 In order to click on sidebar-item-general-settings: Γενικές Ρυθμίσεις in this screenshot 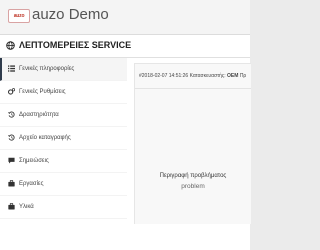, I will do `click(63, 92)`.